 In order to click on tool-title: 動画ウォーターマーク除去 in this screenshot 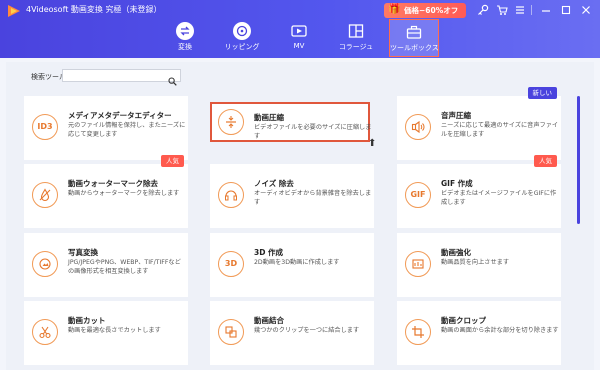, I will do `click(113, 183)`.